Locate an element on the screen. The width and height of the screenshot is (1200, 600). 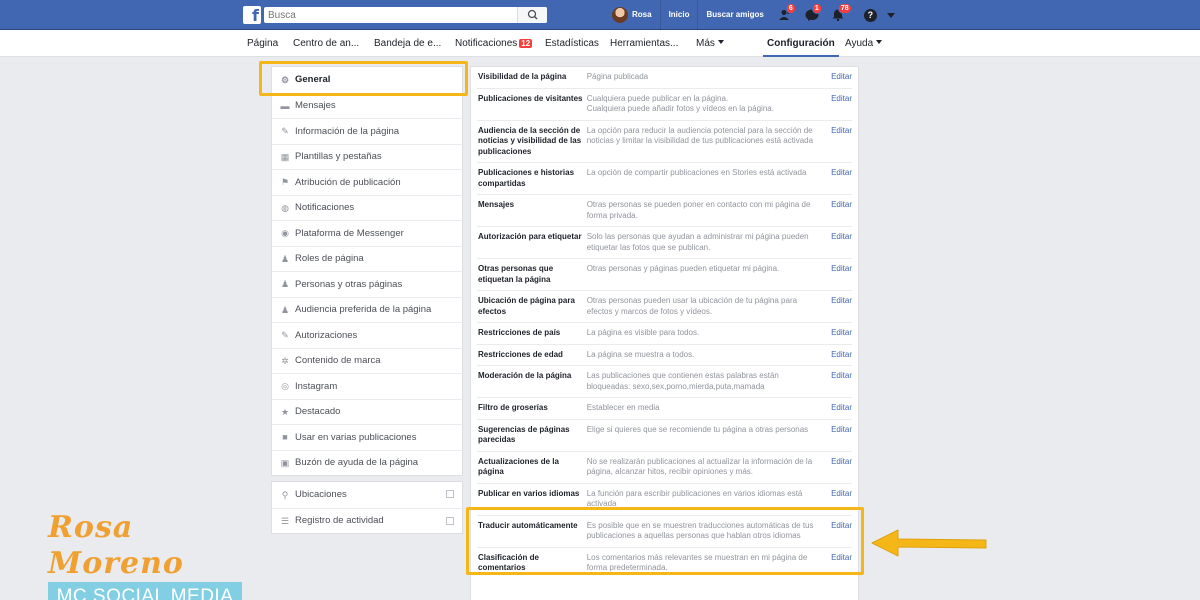
find-friends-link: Buscar amigos is located at coordinates (734, 15).